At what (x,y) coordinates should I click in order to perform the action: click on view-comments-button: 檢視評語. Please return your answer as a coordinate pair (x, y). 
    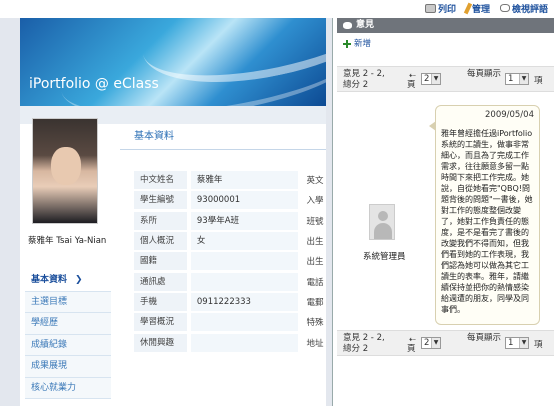
    Looking at the image, I should click on (523, 8).